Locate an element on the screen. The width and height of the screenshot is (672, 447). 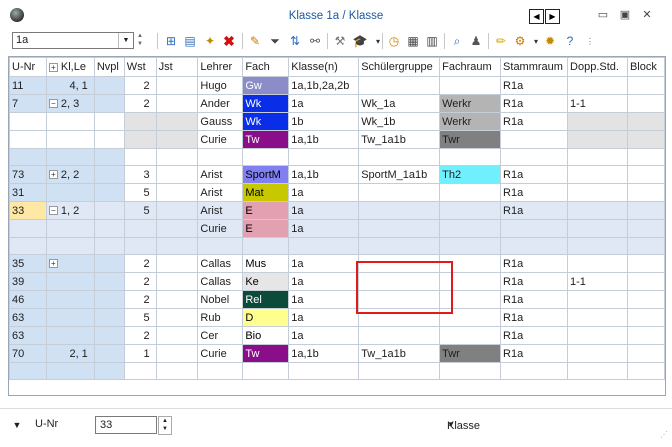
cell-unr: 70 is located at coordinates (28, 353).